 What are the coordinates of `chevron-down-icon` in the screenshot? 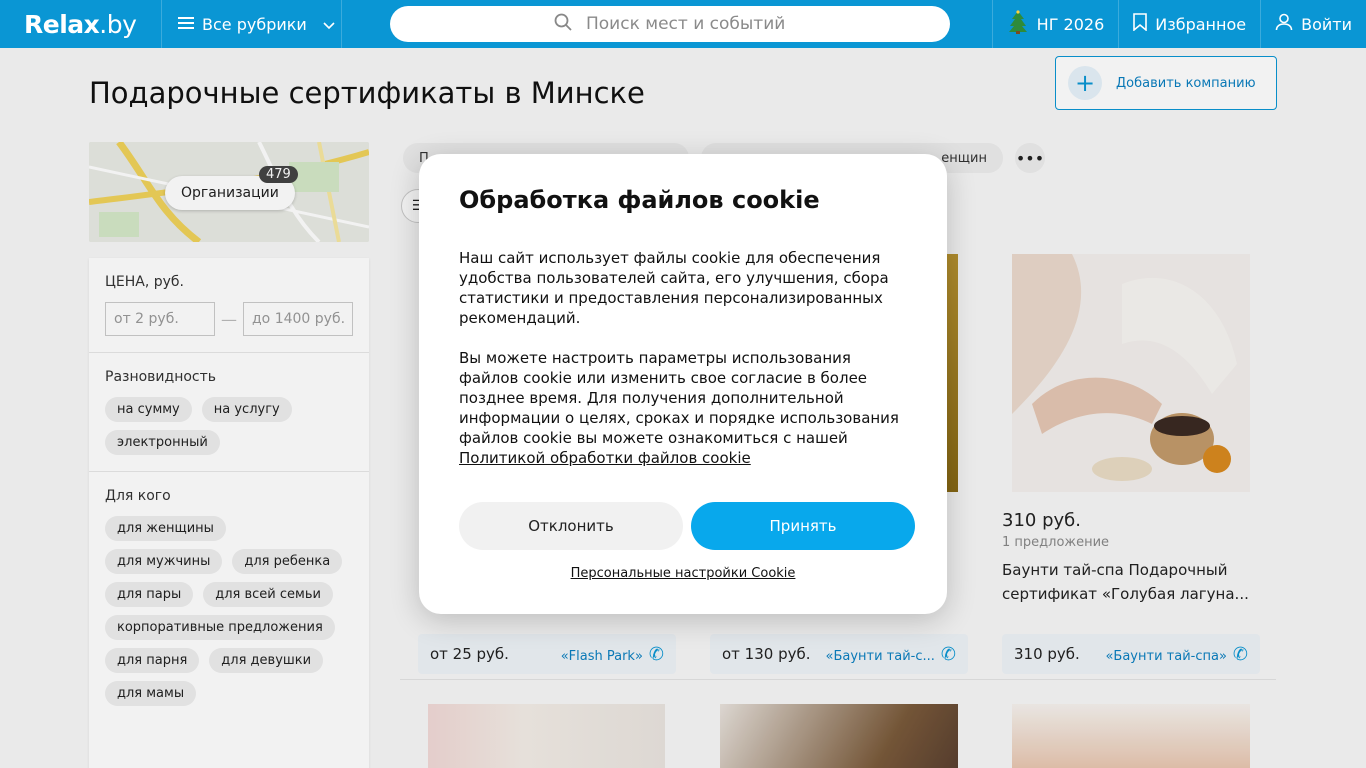 It's located at (329, 24).